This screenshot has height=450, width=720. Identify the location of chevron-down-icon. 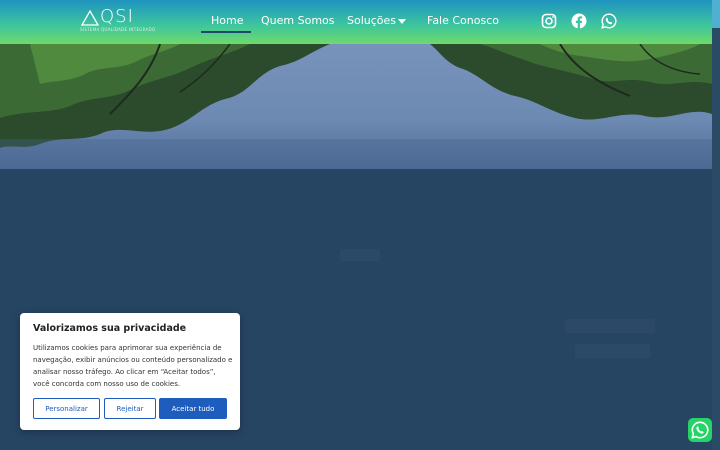
(402, 21).